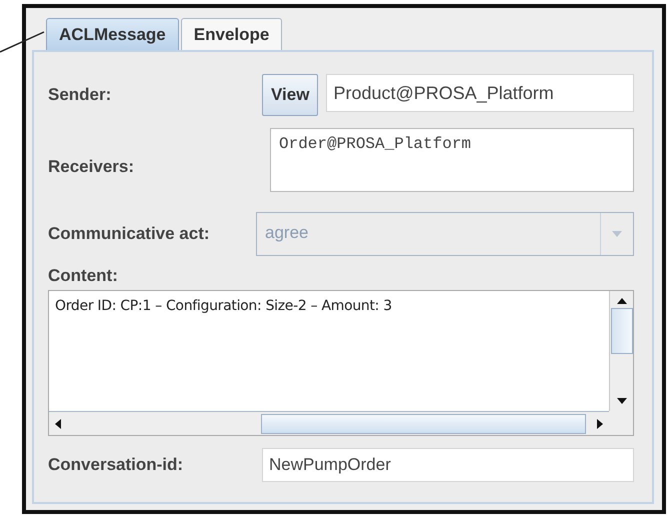 Image resolution: width=668 pixels, height=519 pixels. I want to click on content-label: Content:, so click(83, 276).